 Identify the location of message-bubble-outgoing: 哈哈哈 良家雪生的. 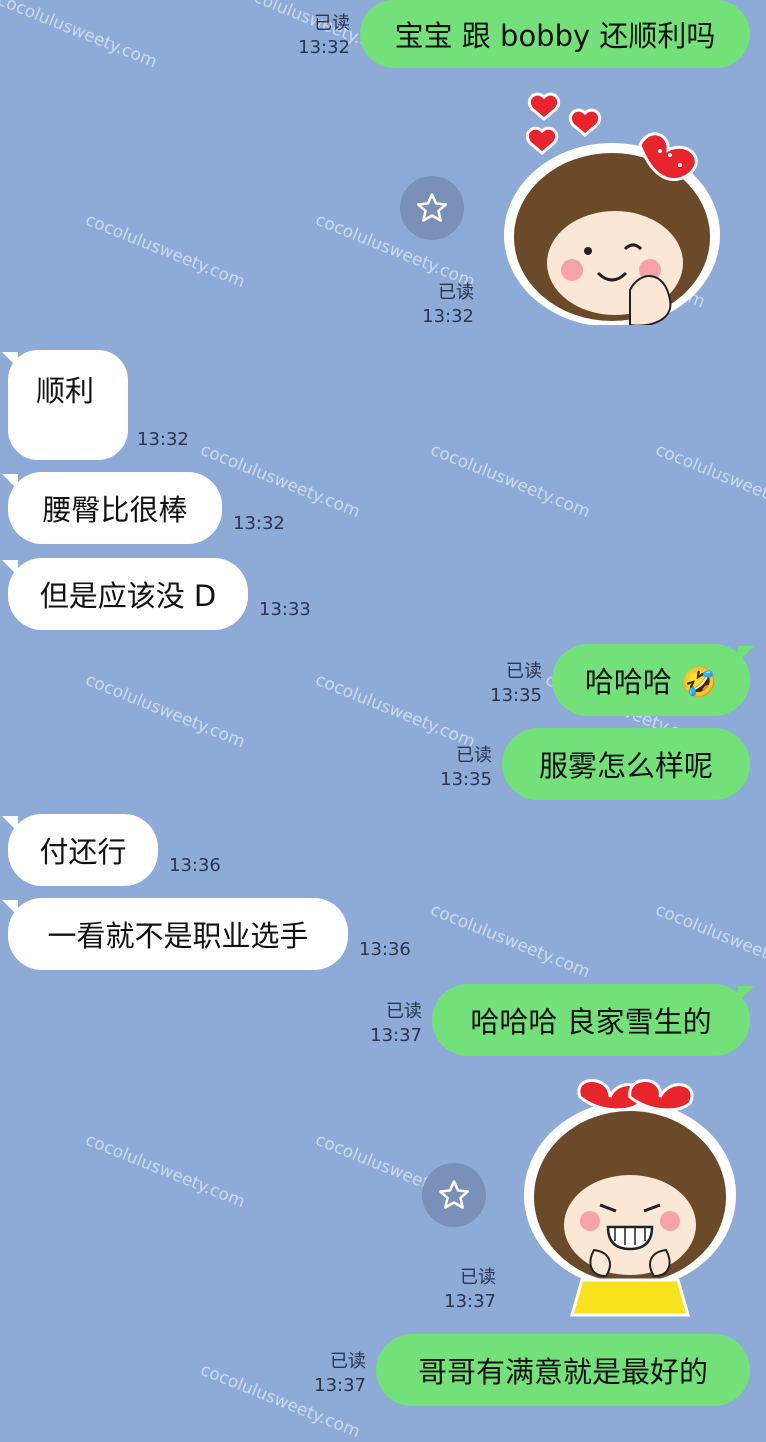
(591, 1020).